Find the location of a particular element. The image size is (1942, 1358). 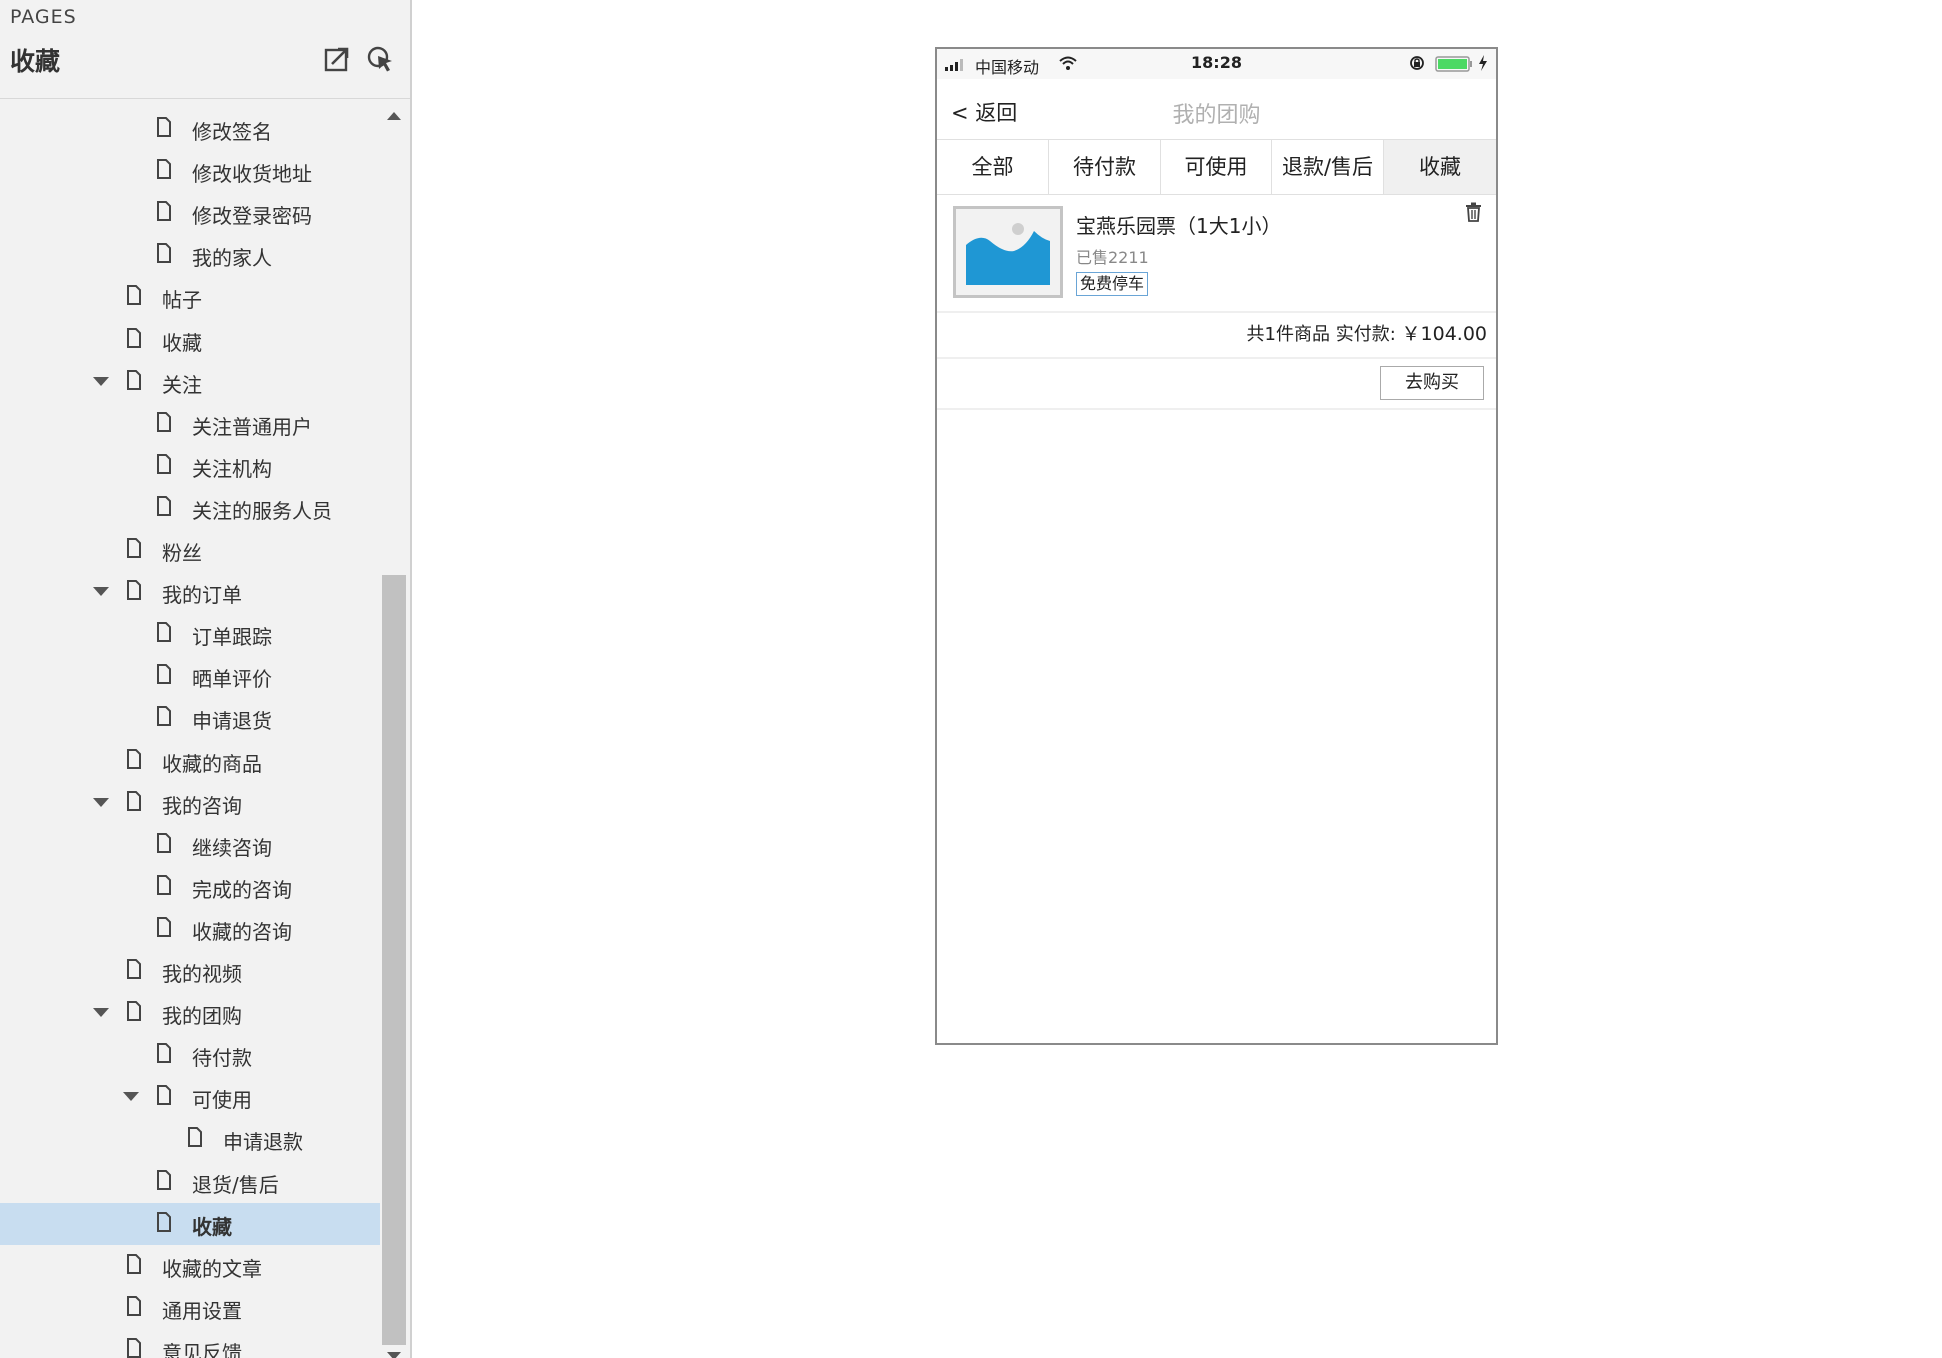

tab-bar: 全部 待付款 可使用 退款/售后 收藏 is located at coordinates (1216, 167).